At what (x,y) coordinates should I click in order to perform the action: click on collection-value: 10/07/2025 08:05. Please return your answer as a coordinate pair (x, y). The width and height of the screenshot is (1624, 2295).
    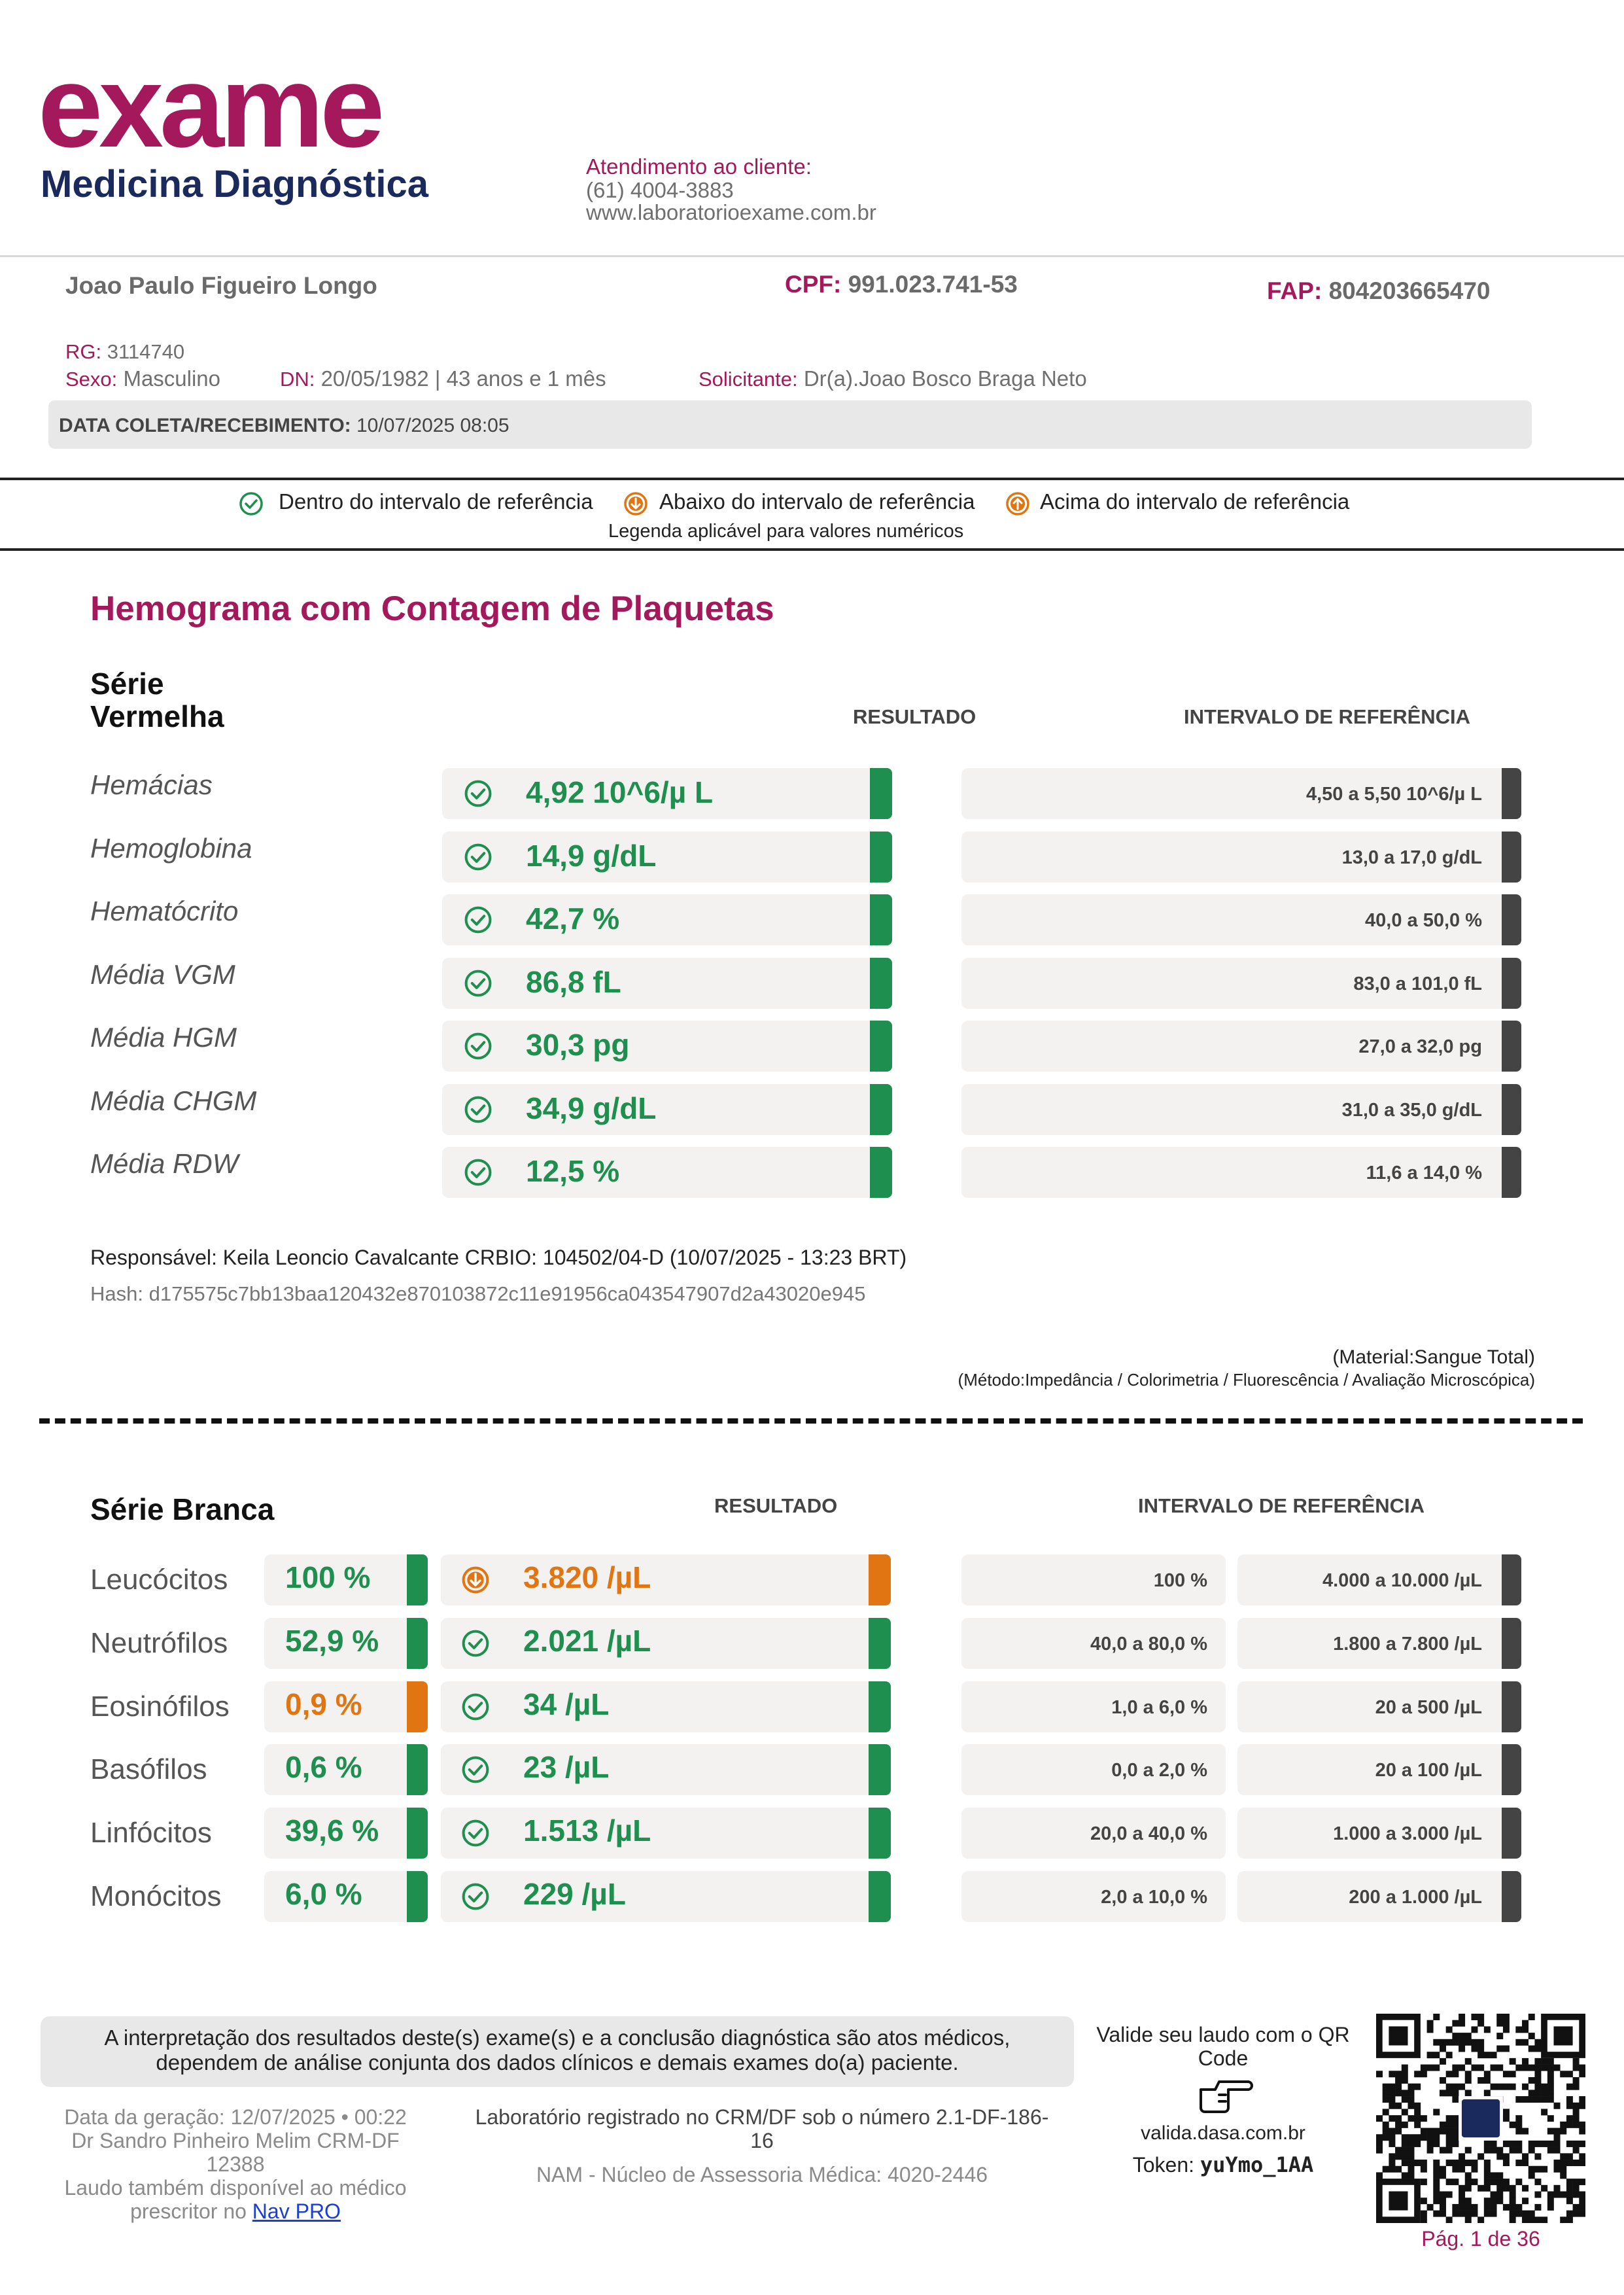
    Looking at the image, I should click on (433, 425).